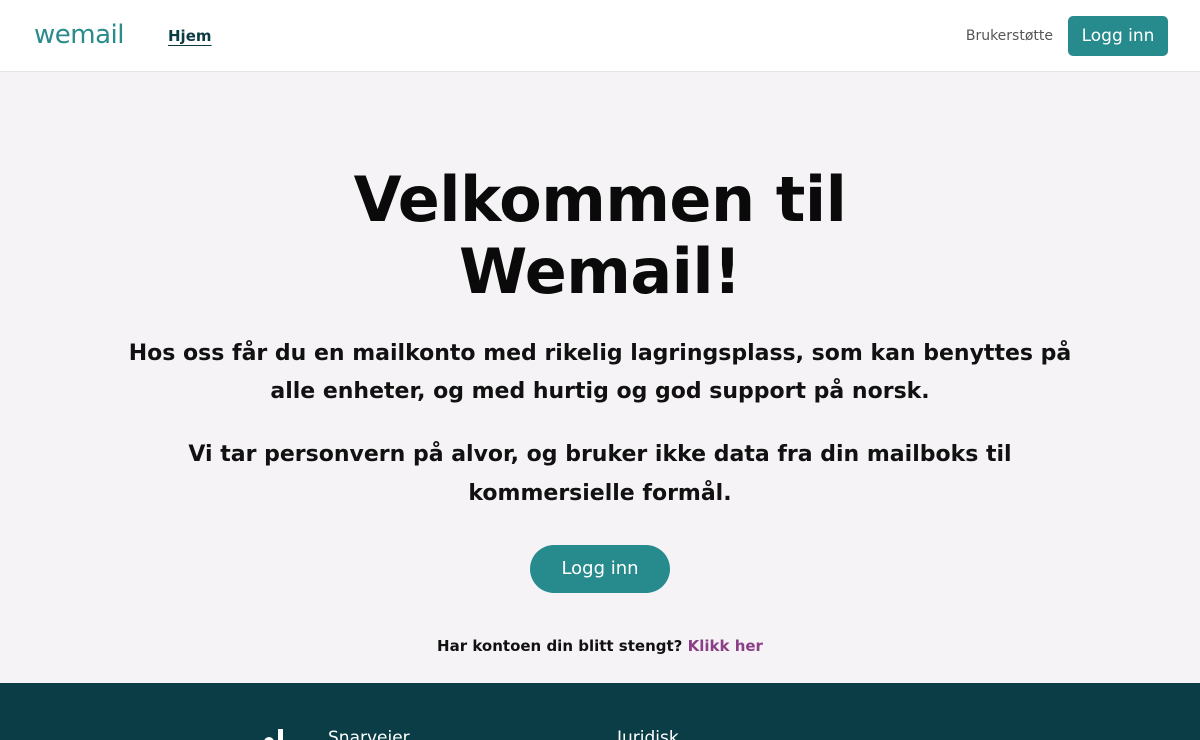  Describe the element at coordinates (600, 235) in the screenshot. I see `hero-title: Velkommen til Wemail!` at that location.